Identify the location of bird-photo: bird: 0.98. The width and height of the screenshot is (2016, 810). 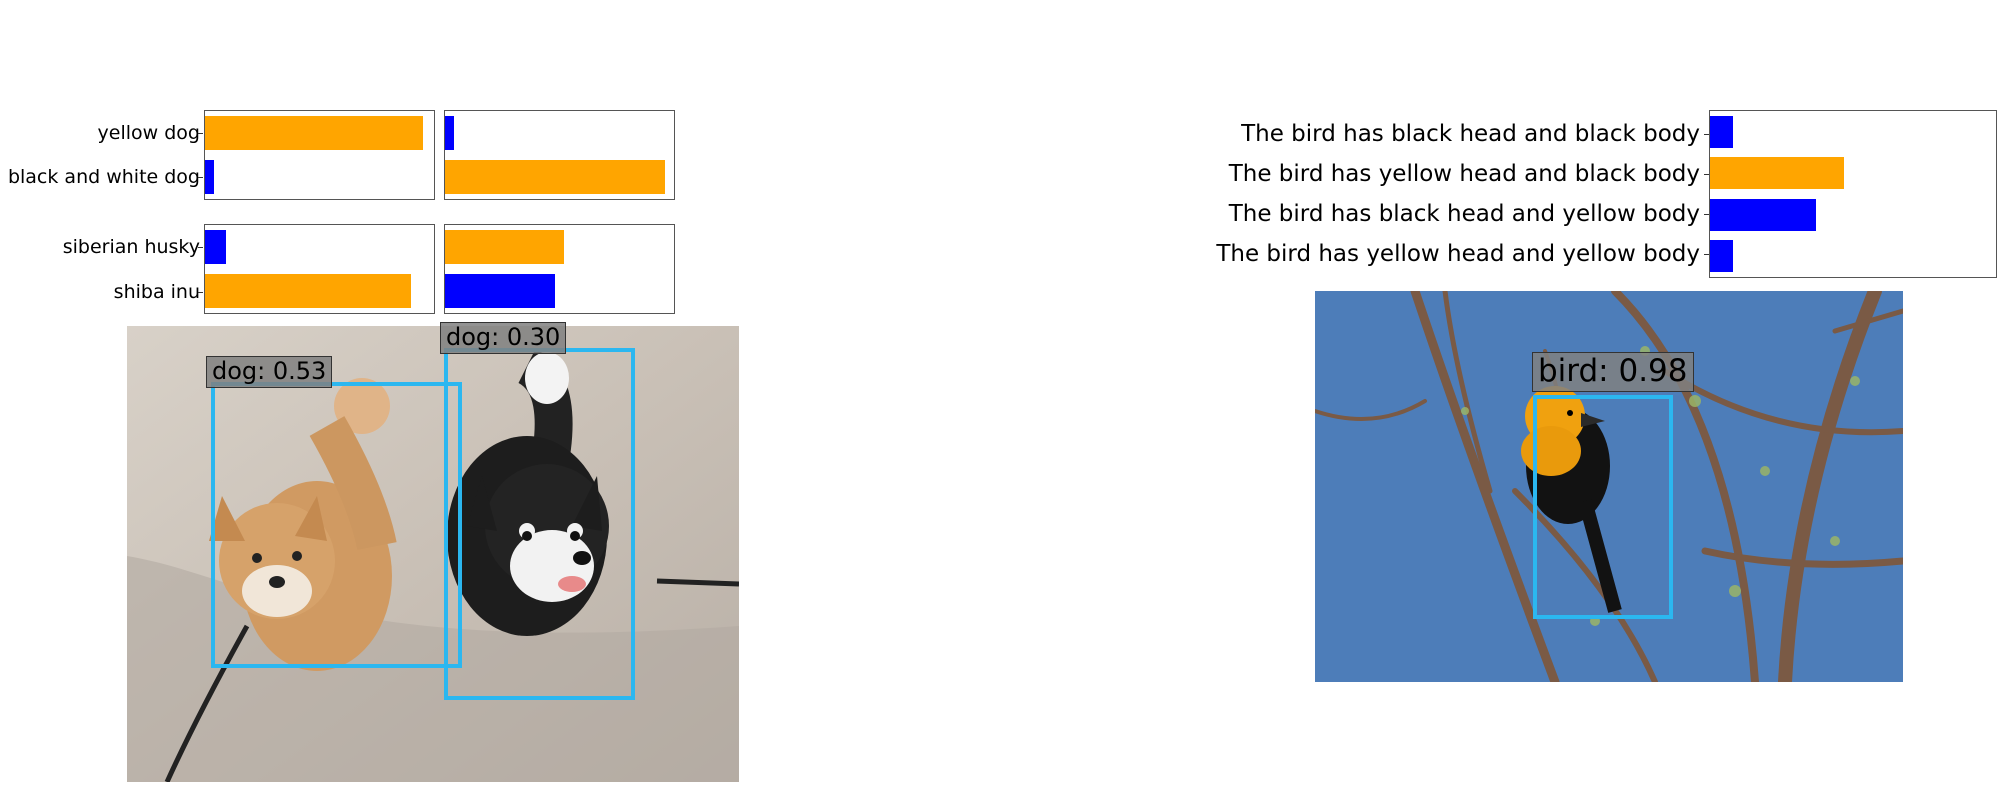
(1609, 486).